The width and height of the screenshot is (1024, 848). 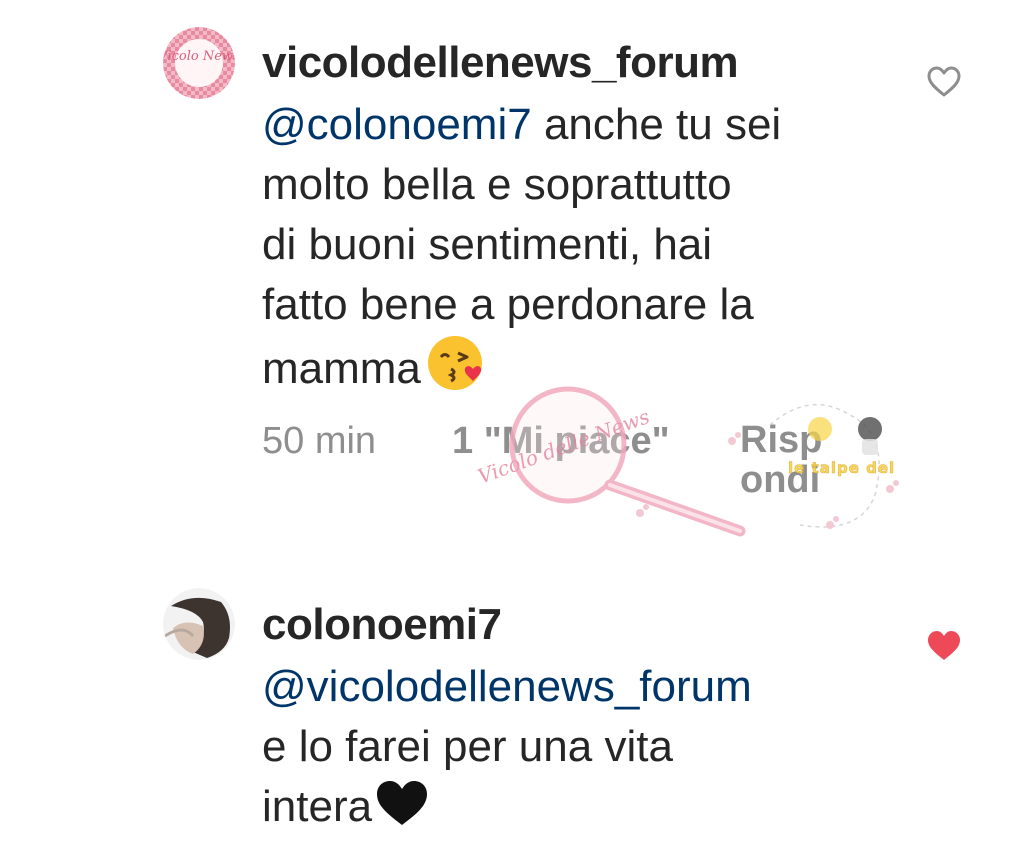 I want to click on black-heart-emoji, so click(x=402, y=811).